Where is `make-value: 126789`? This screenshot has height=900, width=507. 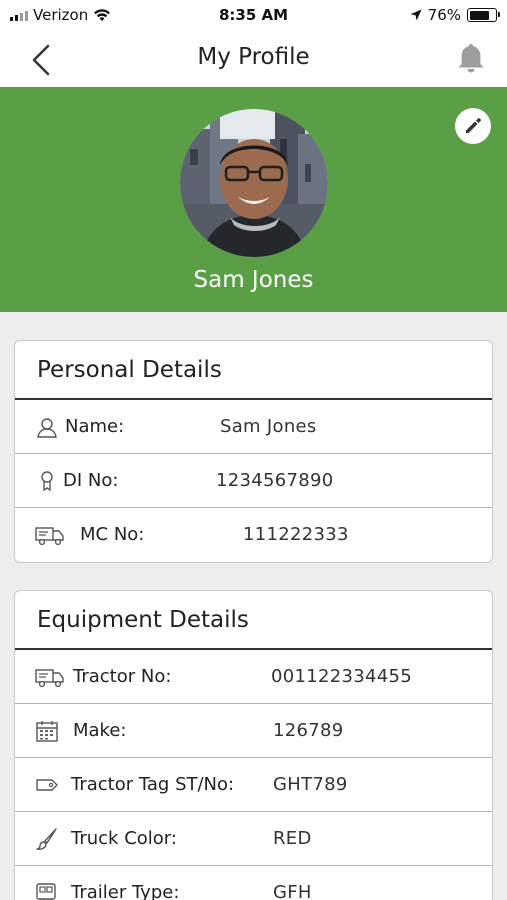
make-value: 126789 is located at coordinates (308, 730).